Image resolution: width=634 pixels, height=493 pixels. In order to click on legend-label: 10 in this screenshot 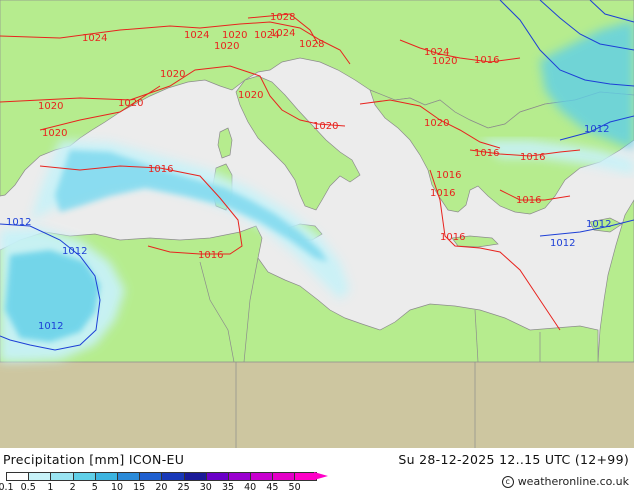, I will do `click(117, 487)`.